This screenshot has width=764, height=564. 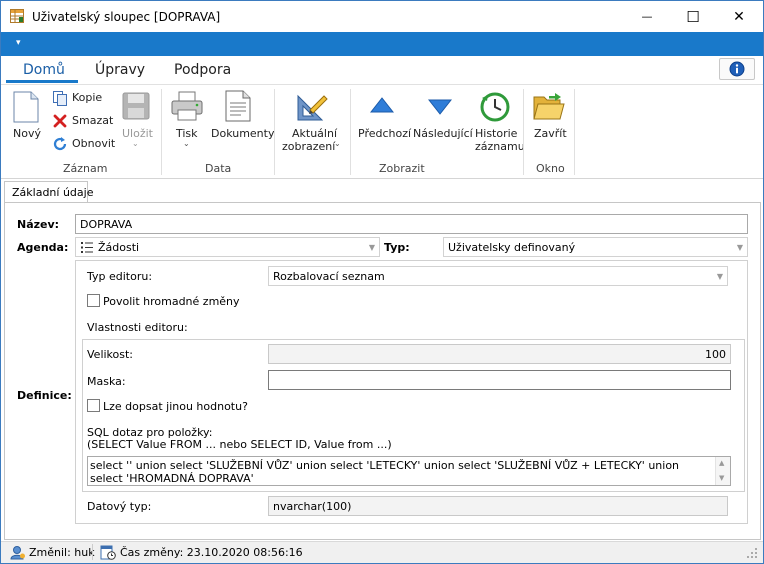 What do you see at coordinates (120, 70) in the screenshot?
I see `tab-upravy: Úpravy` at bounding box center [120, 70].